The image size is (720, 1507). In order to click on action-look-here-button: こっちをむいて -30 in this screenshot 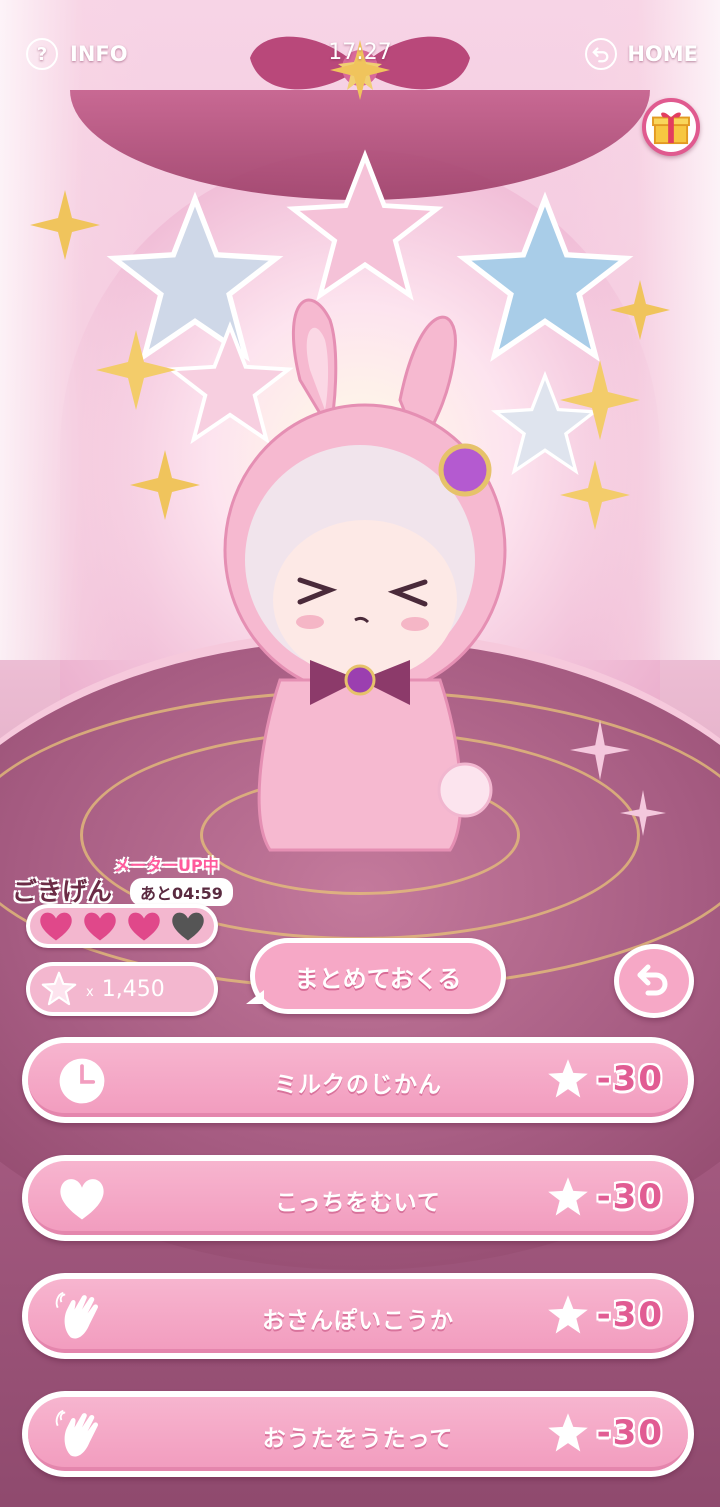, I will do `click(358, 1198)`.